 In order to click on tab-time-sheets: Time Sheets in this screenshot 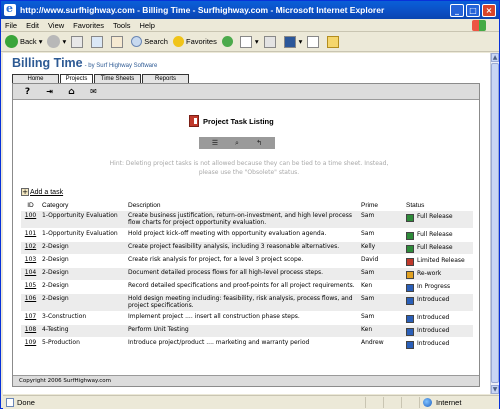, I will do `click(117, 78)`.